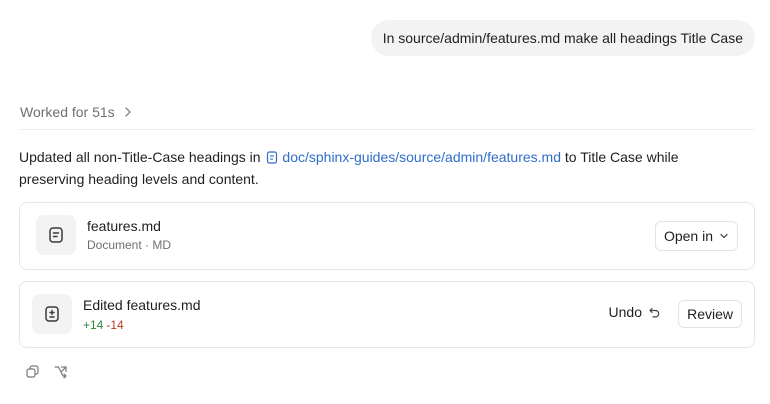  Describe the element at coordinates (93, 325) in the screenshot. I see `additions-count: +14` at that location.